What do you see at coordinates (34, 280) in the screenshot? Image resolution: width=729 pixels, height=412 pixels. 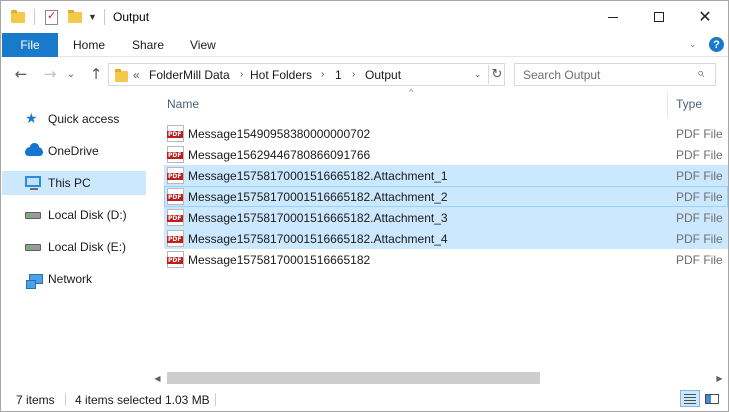 I see `network-icon` at bounding box center [34, 280].